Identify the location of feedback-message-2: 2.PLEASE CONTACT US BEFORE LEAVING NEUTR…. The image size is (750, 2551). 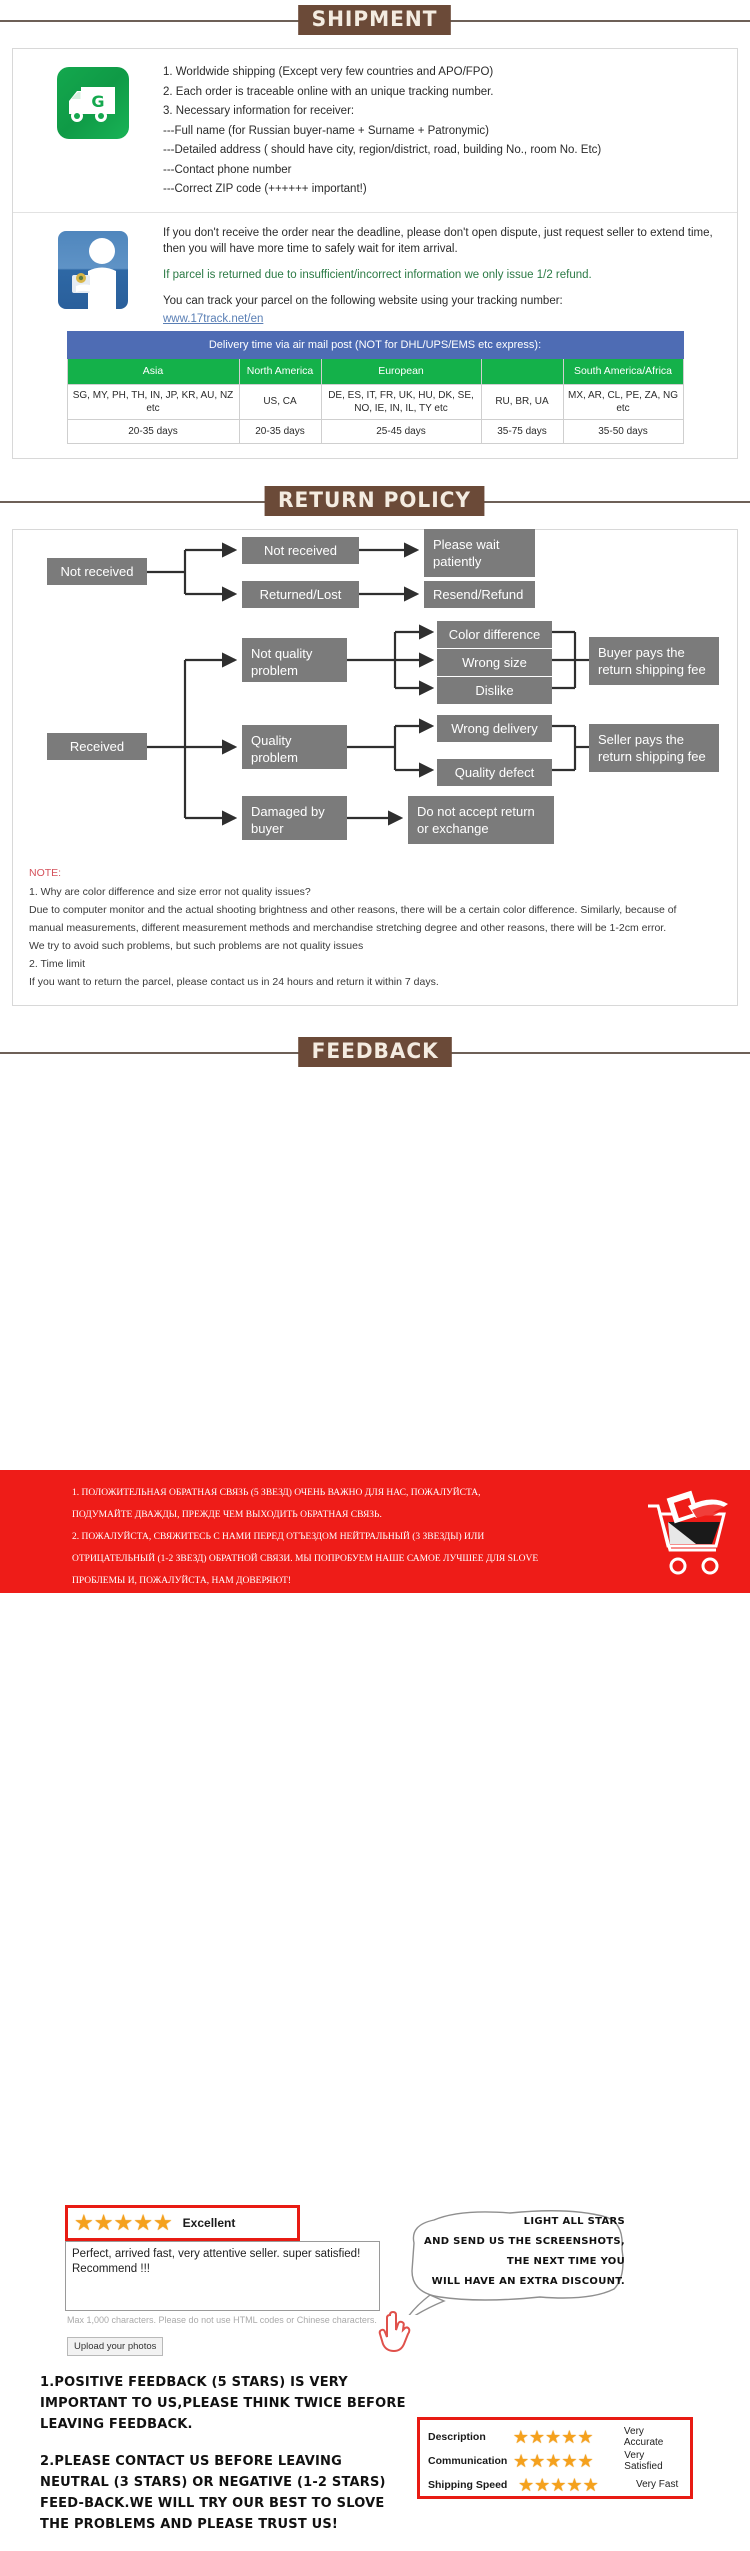
(213, 2492).